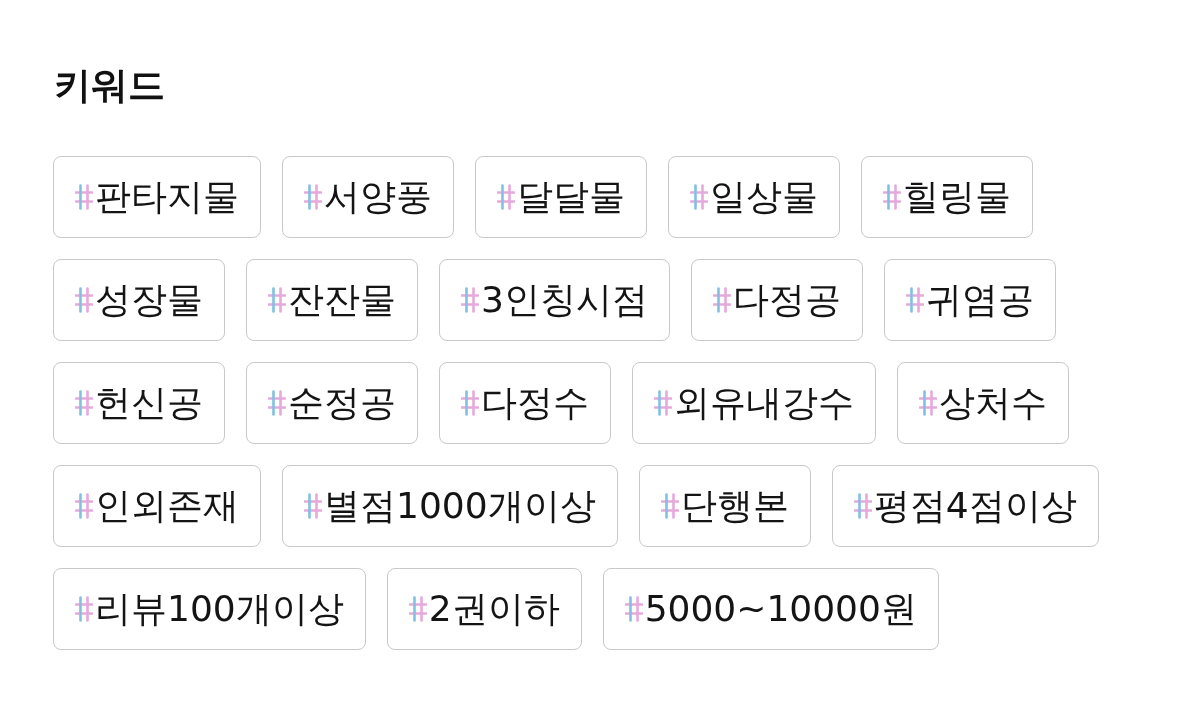  What do you see at coordinates (525, 403) in the screenshot?
I see `keyword-tag: 다정수` at bounding box center [525, 403].